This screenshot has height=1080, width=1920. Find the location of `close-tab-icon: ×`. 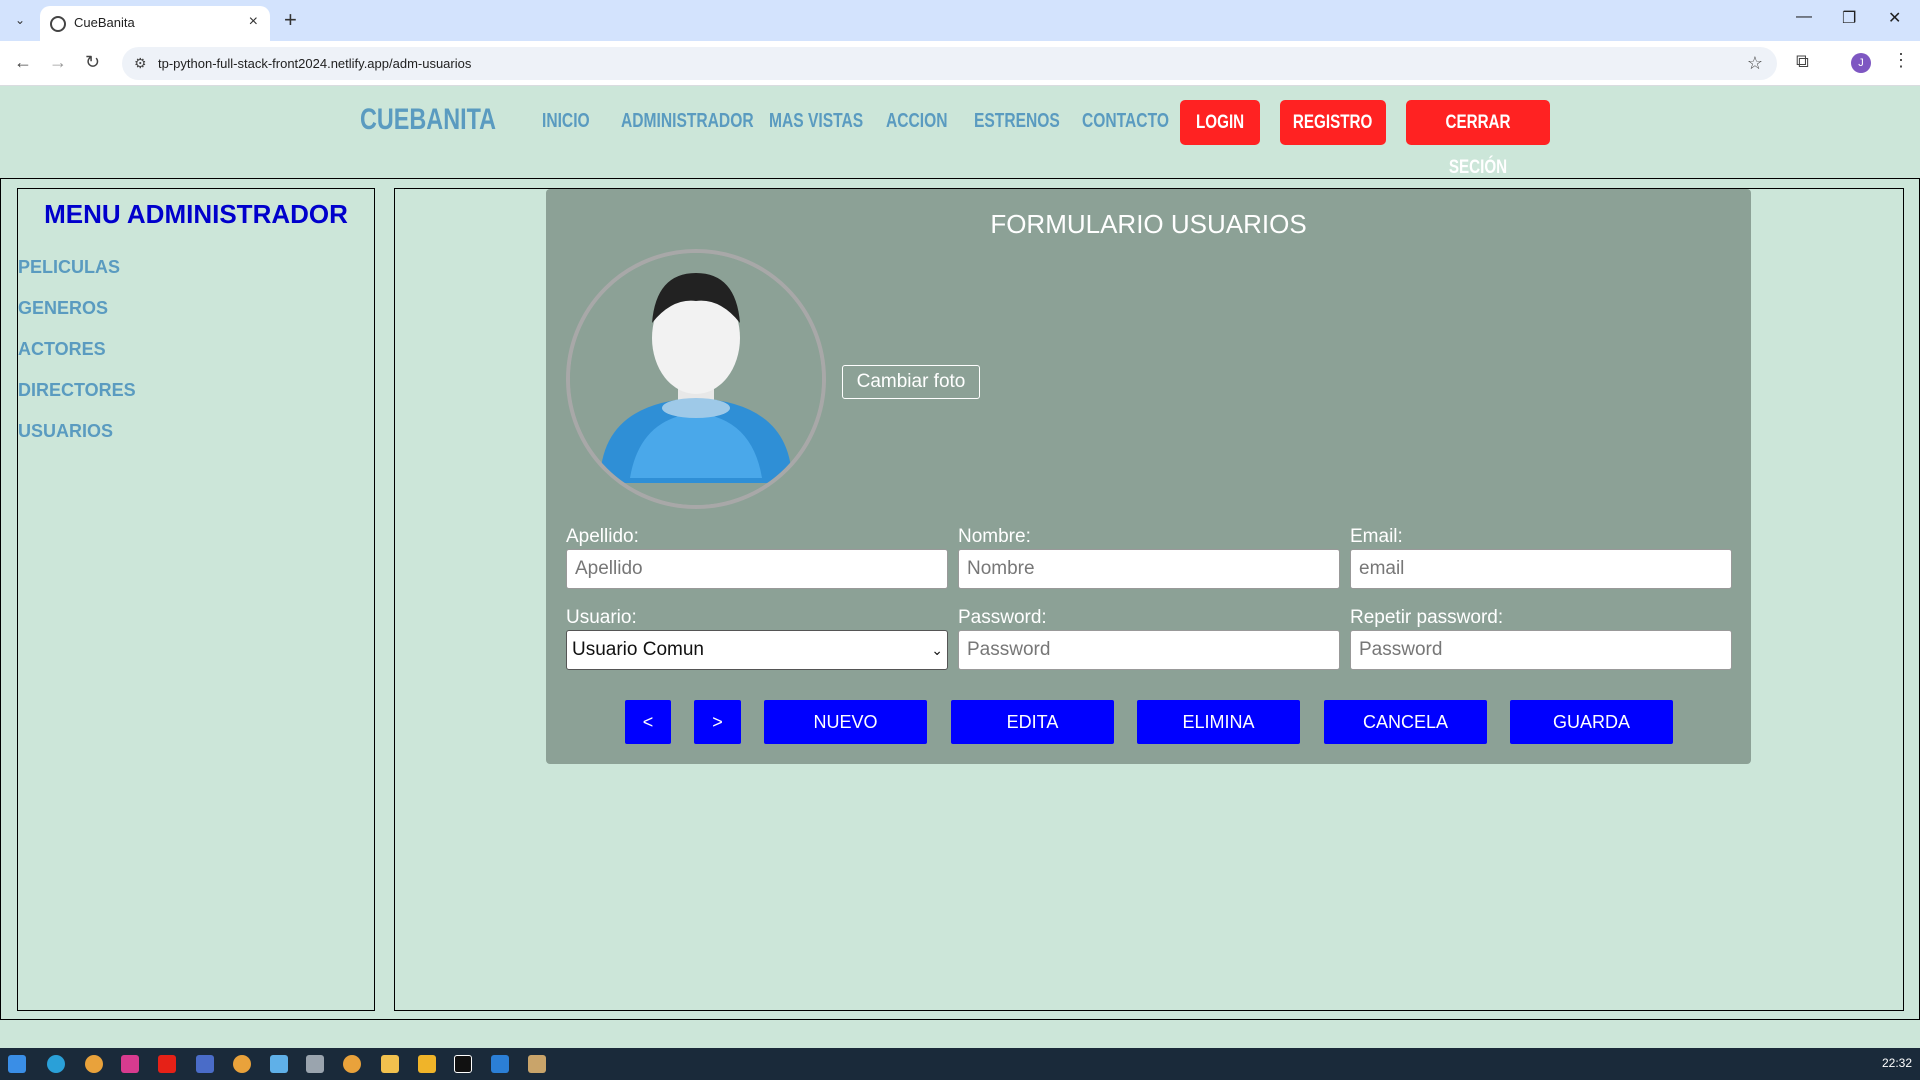

close-tab-icon: × is located at coordinates (253, 22).